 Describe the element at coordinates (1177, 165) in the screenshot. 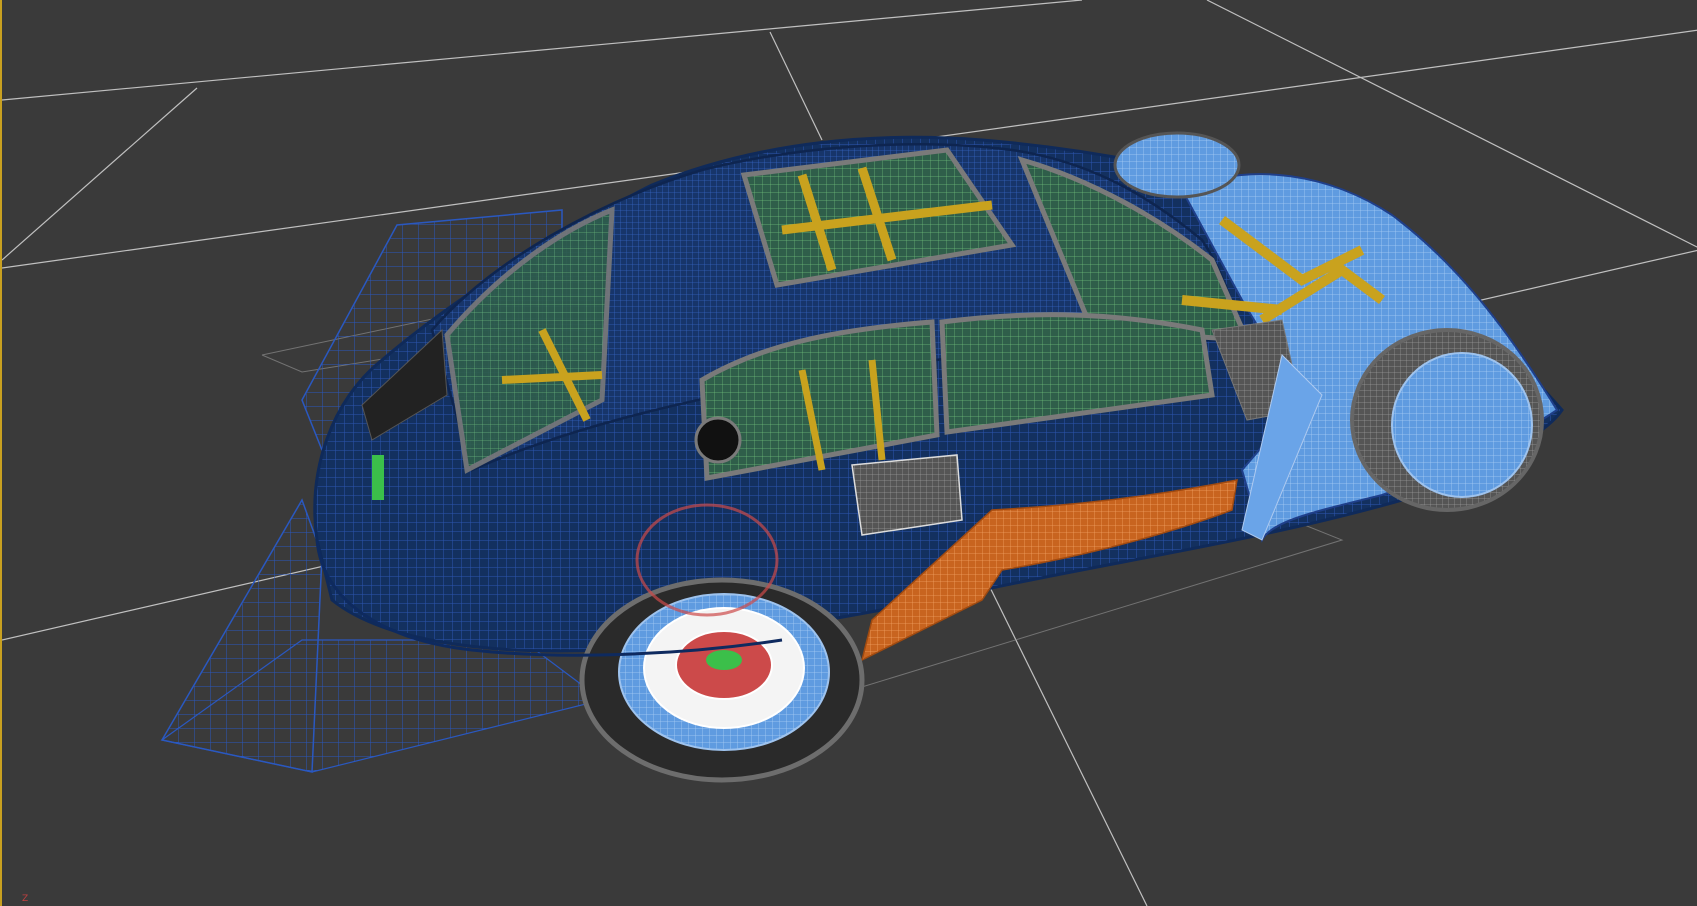

I see `front-wheel-top` at that location.